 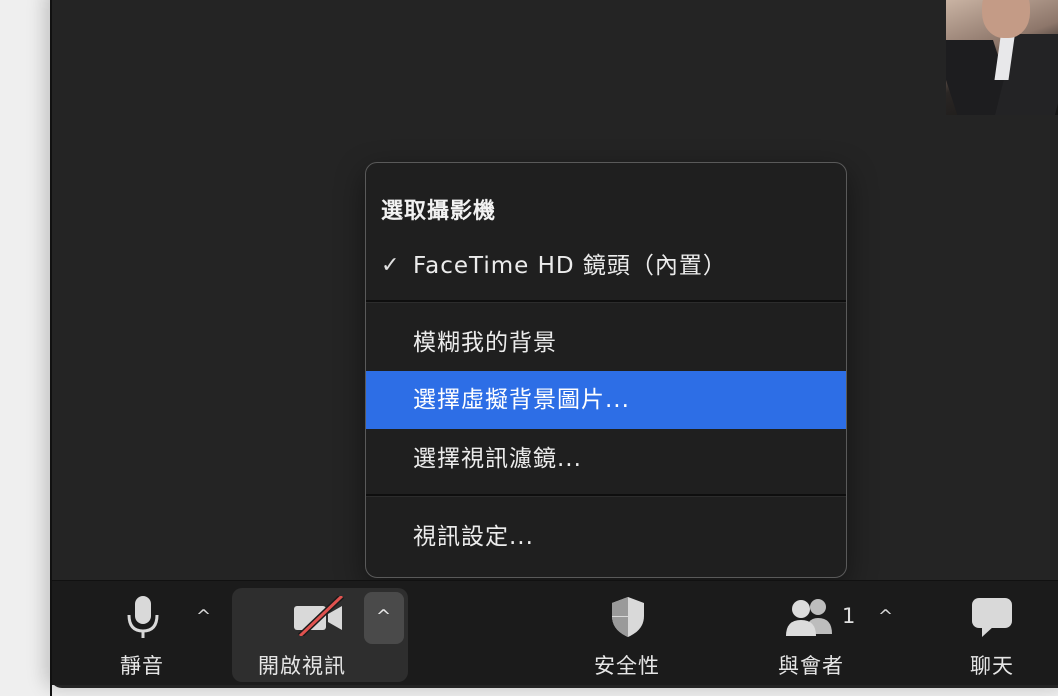 I want to click on video-options-caret: ^, so click(x=384, y=616).